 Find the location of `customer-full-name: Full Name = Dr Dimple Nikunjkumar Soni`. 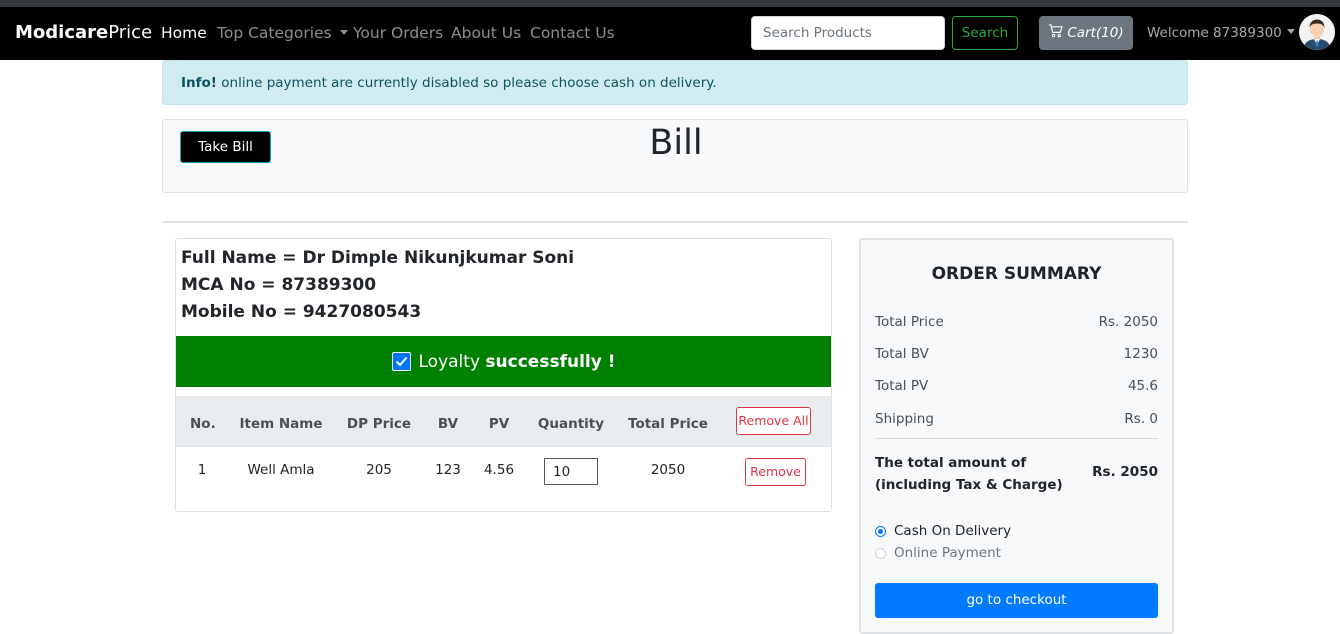

customer-full-name: Full Name = Dr Dimple Nikunjkumar Soni is located at coordinates (378, 258).